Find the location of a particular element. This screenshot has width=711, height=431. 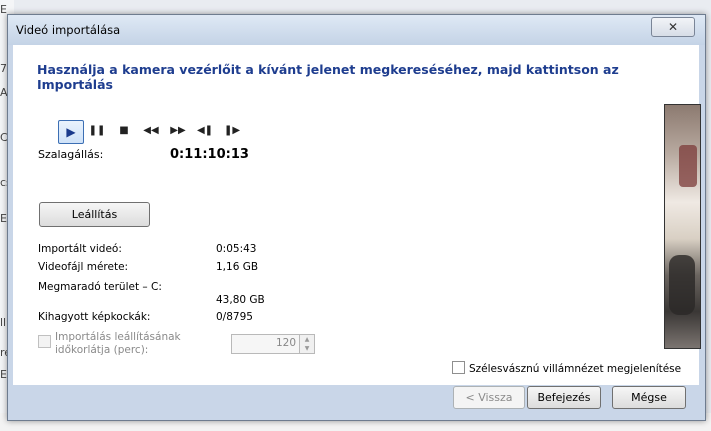

step-back-icon: ◀❚ is located at coordinates (205, 130).